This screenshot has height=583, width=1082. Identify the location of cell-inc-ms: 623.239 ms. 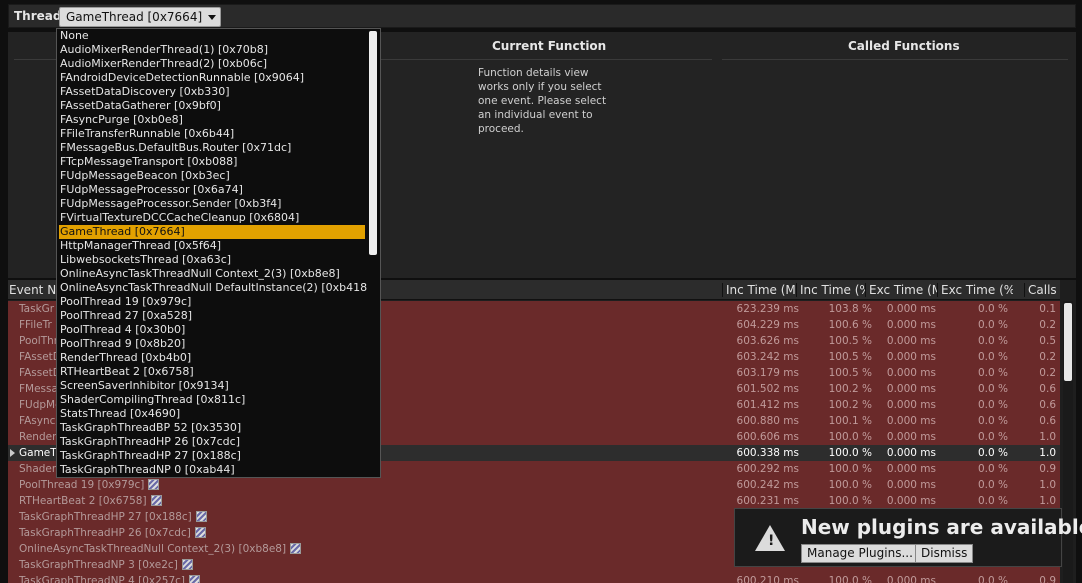
(767, 309).